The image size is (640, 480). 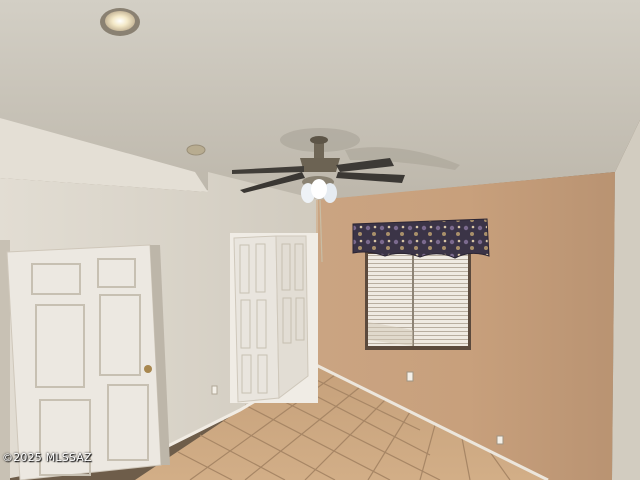 I want to click on right-wall, so click(x=626, y=300).